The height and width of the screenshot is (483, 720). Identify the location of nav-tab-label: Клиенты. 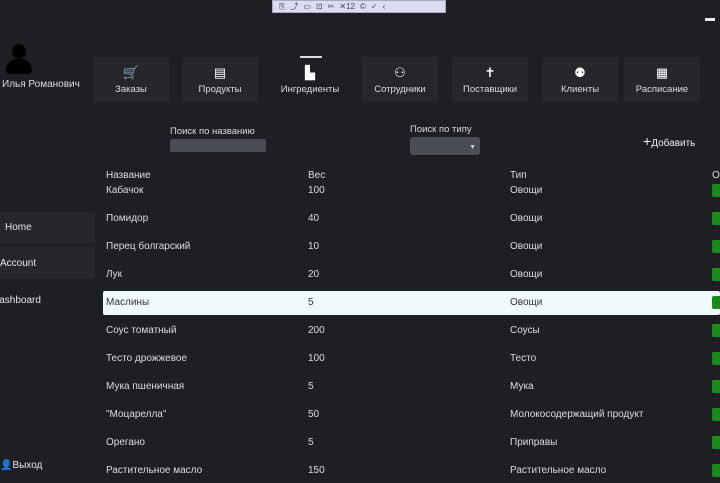
(580, 89).